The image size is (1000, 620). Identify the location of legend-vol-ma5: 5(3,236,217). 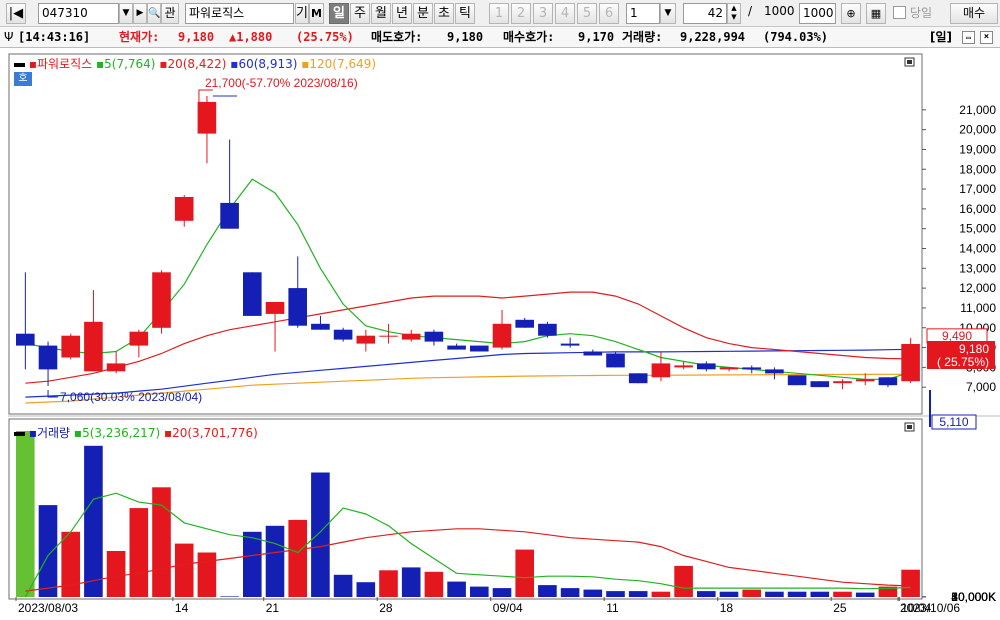
(121, 433).